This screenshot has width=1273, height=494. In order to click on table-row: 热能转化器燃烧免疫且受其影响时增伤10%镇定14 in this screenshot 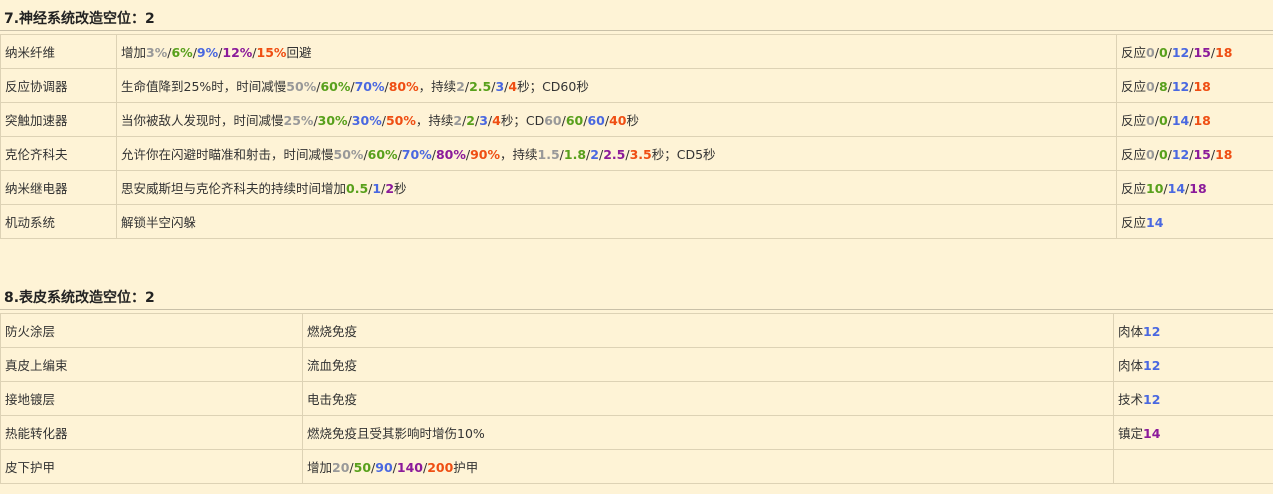, I will do `click(637, 433)`.